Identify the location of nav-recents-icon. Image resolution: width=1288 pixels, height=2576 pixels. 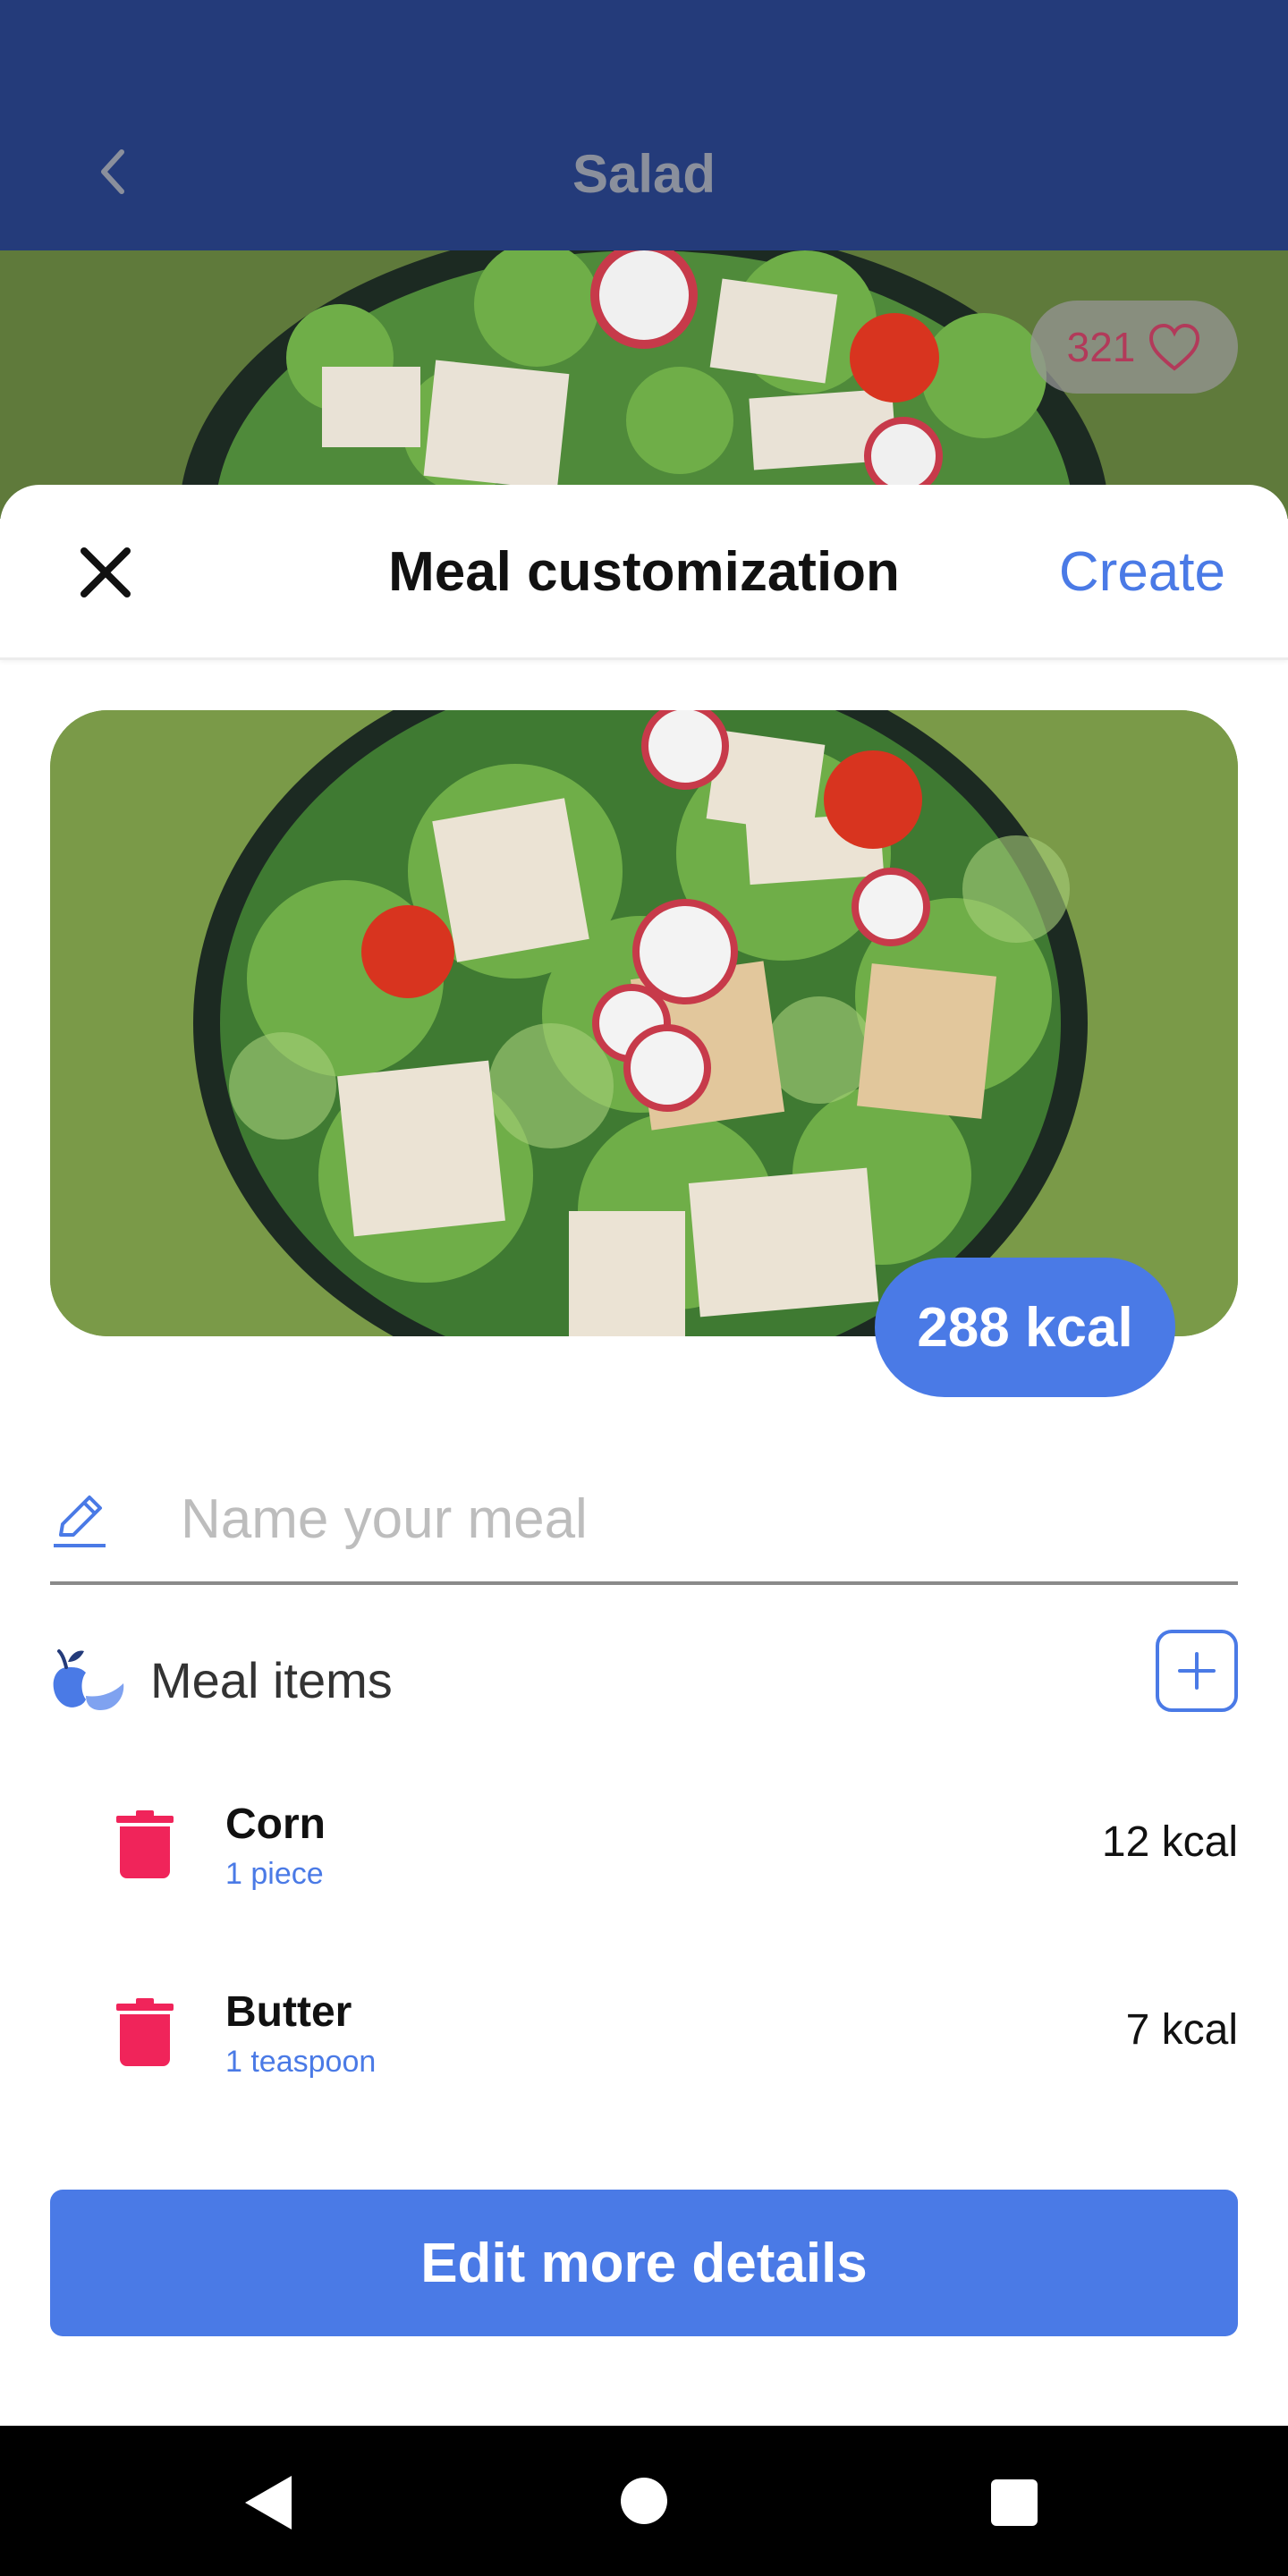
(1014, 2502).